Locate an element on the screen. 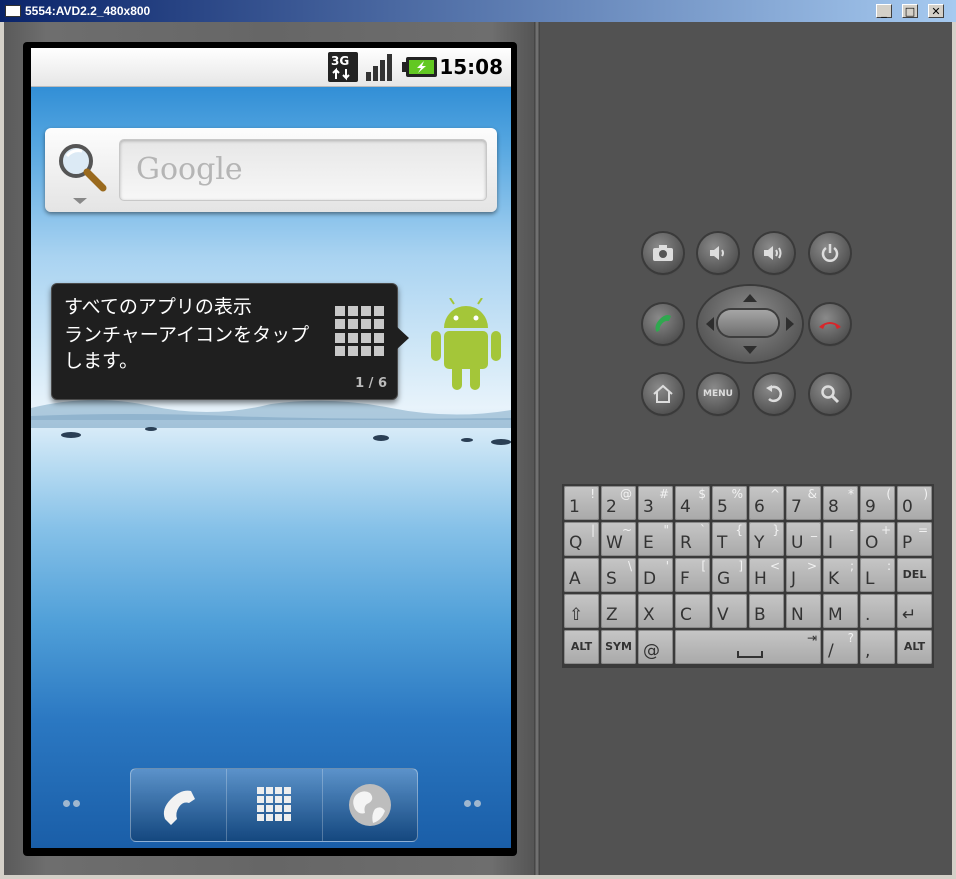 The height and width of the screenshot is (879, 956). key-n: N is located at coordinates (803, 611).